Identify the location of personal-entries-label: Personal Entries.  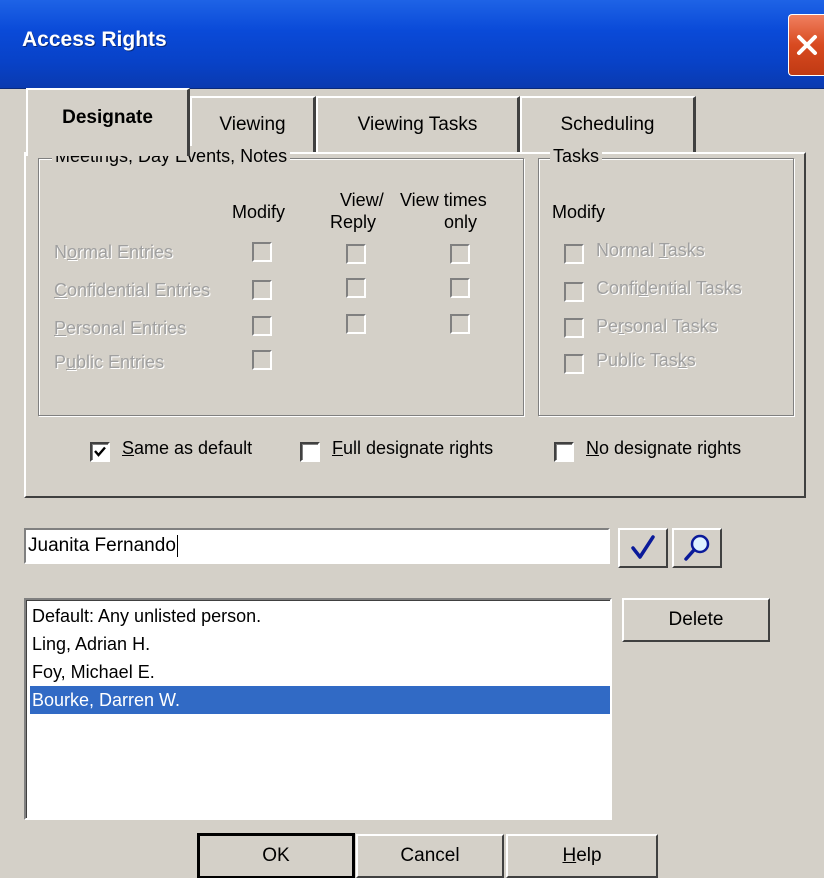
(120, 328).